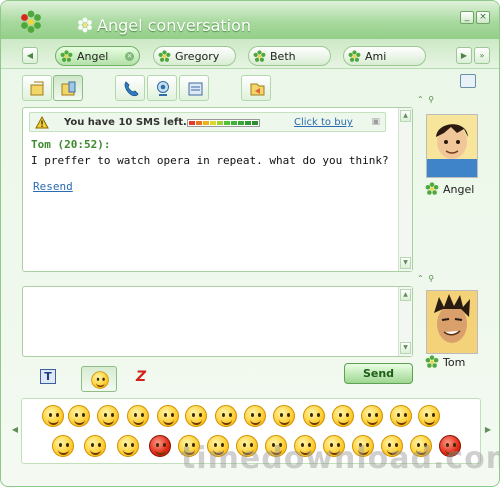 The height and width of the screenshot is (487, 500). Describe the element at coordinates (125, 122) in the screenshot. I see `sms-left-text: You have 10 SMS left.` at that location.